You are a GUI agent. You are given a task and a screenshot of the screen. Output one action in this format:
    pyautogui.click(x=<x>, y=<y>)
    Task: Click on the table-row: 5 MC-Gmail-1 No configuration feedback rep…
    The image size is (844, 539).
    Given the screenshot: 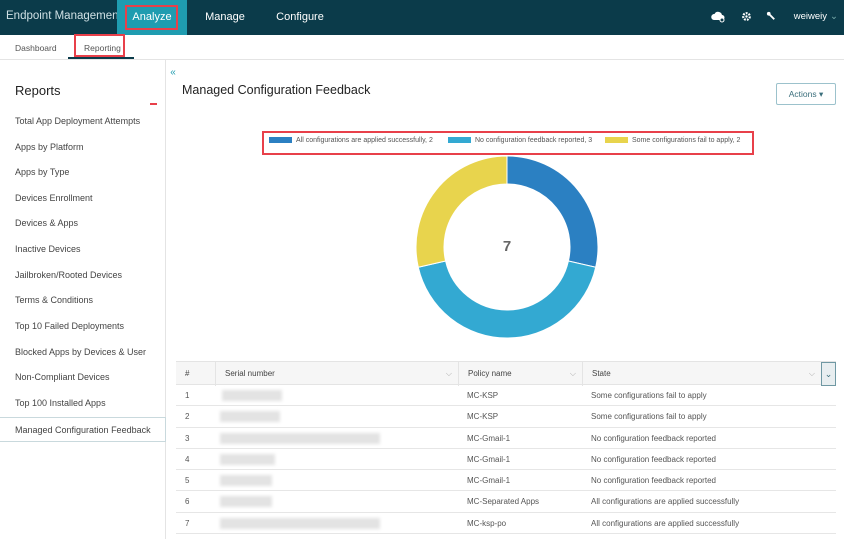 What is the action you would take?
    pyautogui.click(x=506, y=481)
    